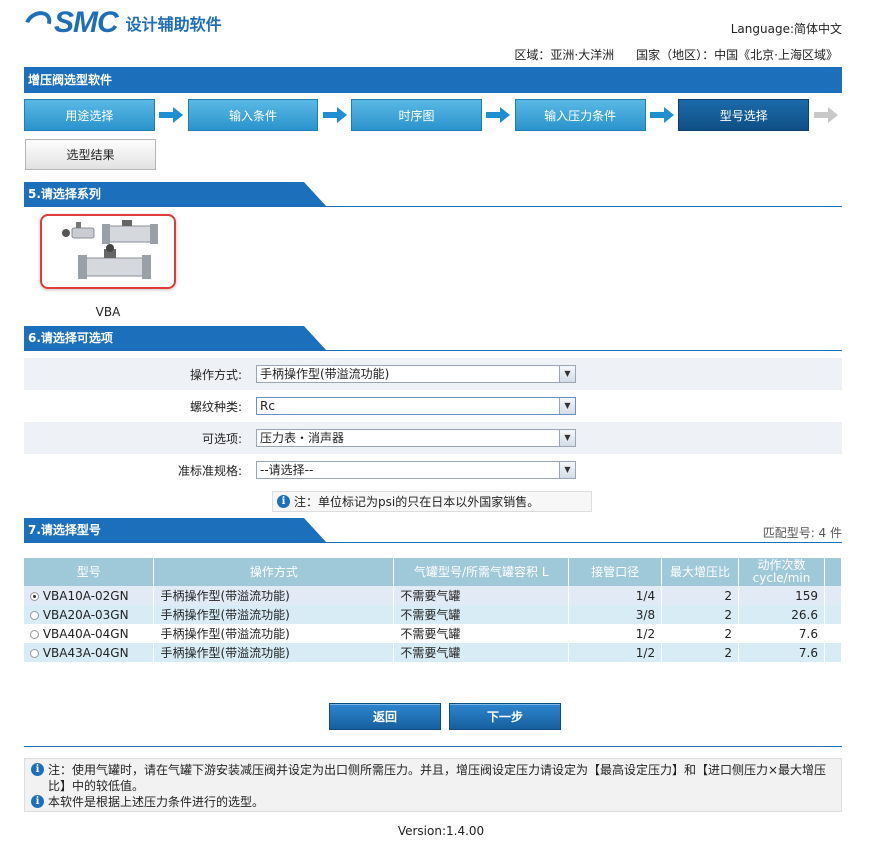 Image resolution: width=882 pixels, height=855 pixels. Describe the element at coordinates (433, 80) in the screenshot. I see `page-title-bar: 增压阀选型软件` at that location.